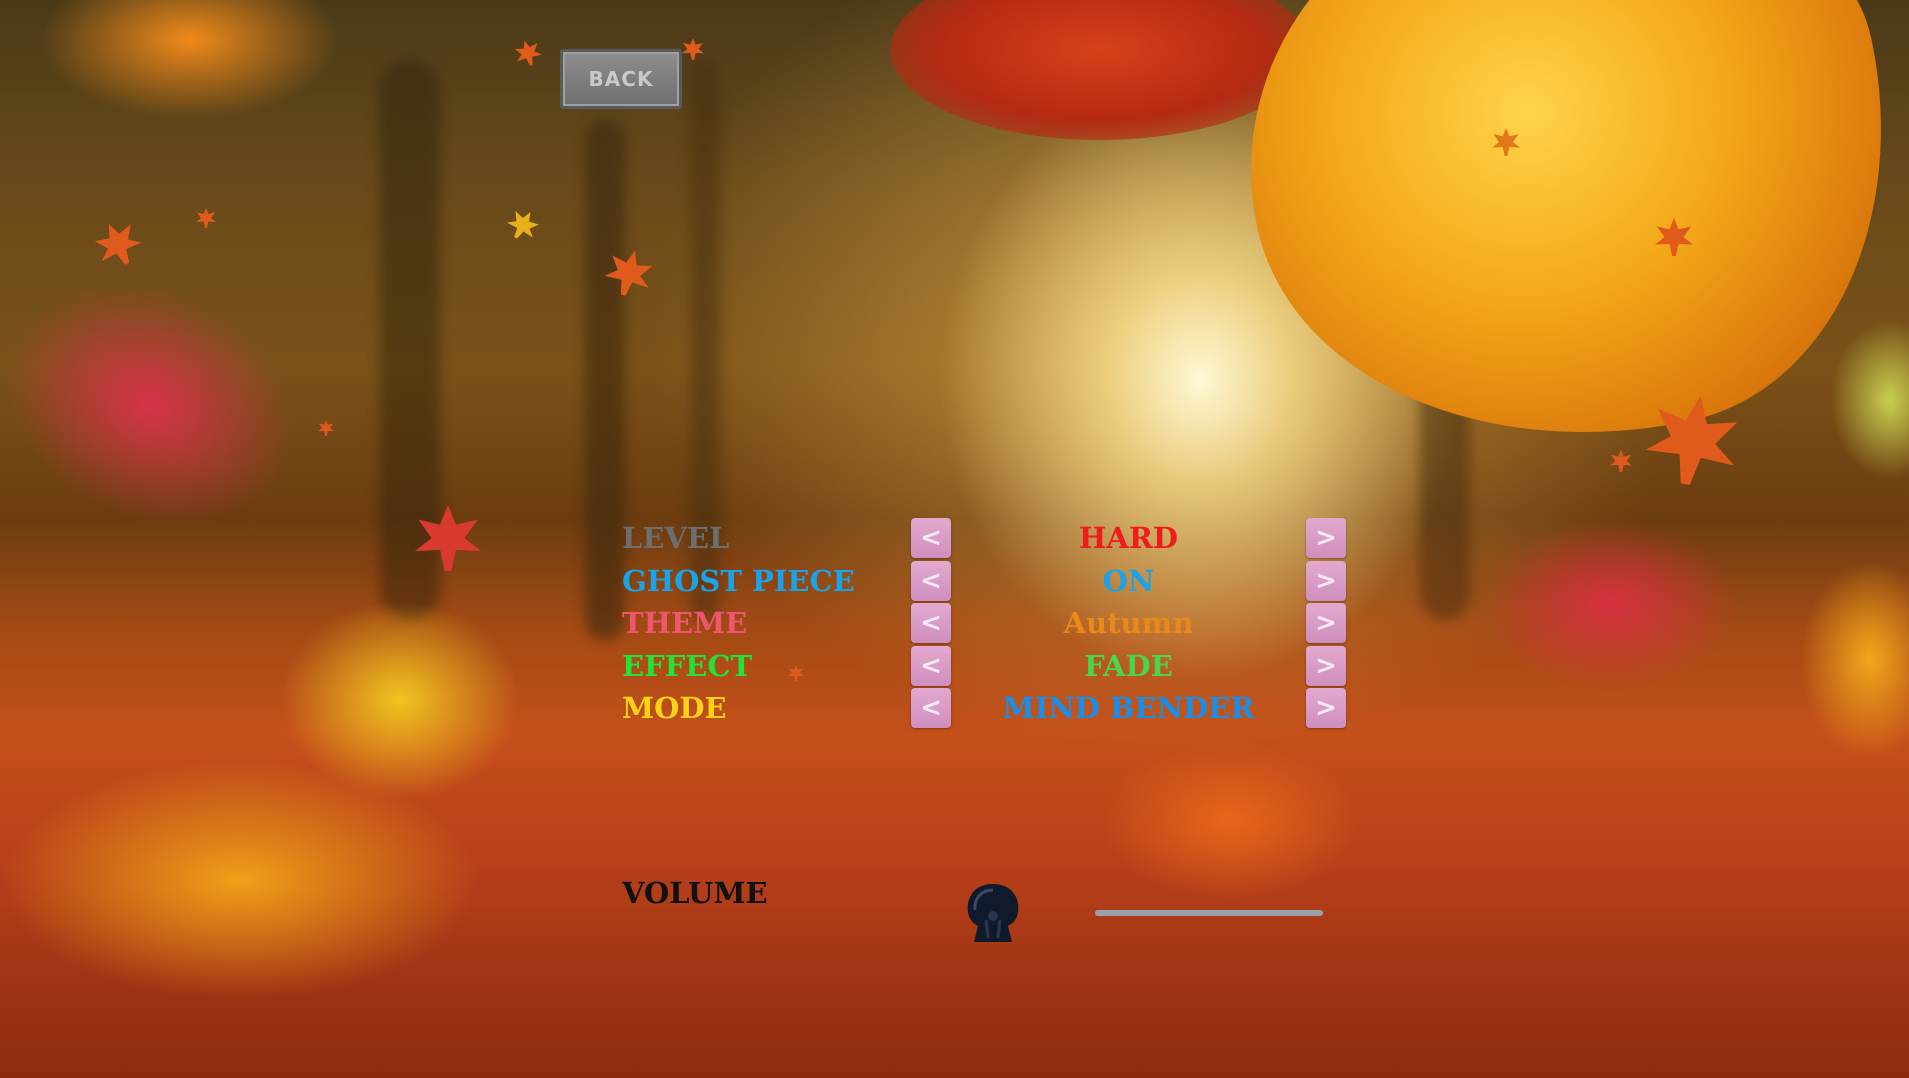 This screenshot has width=1909, height=1078. What do you see at coordinates (738, 581) in the screenshot?
I see `option-label: GHOST PIECE` at bounding box center [738, 581].